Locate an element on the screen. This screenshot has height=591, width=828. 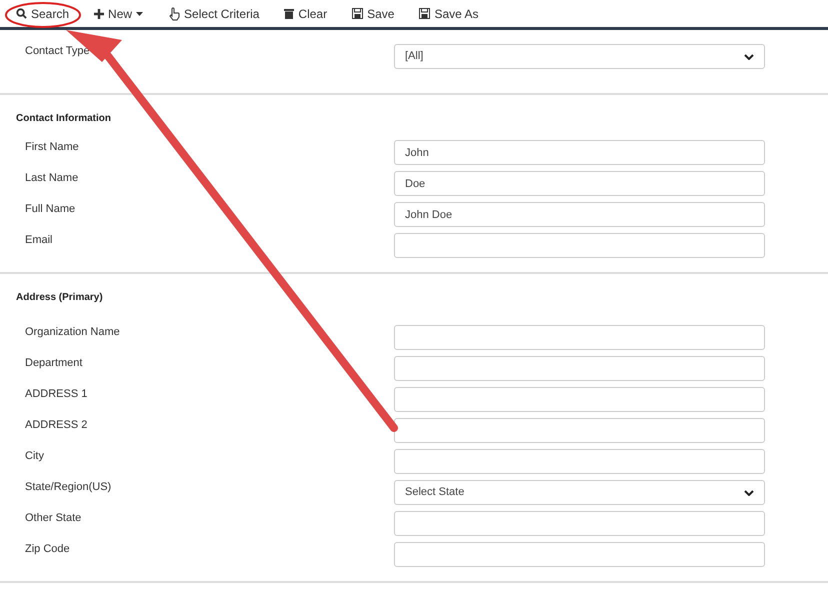
input-field: Doe is located at coordinates (579, 183).